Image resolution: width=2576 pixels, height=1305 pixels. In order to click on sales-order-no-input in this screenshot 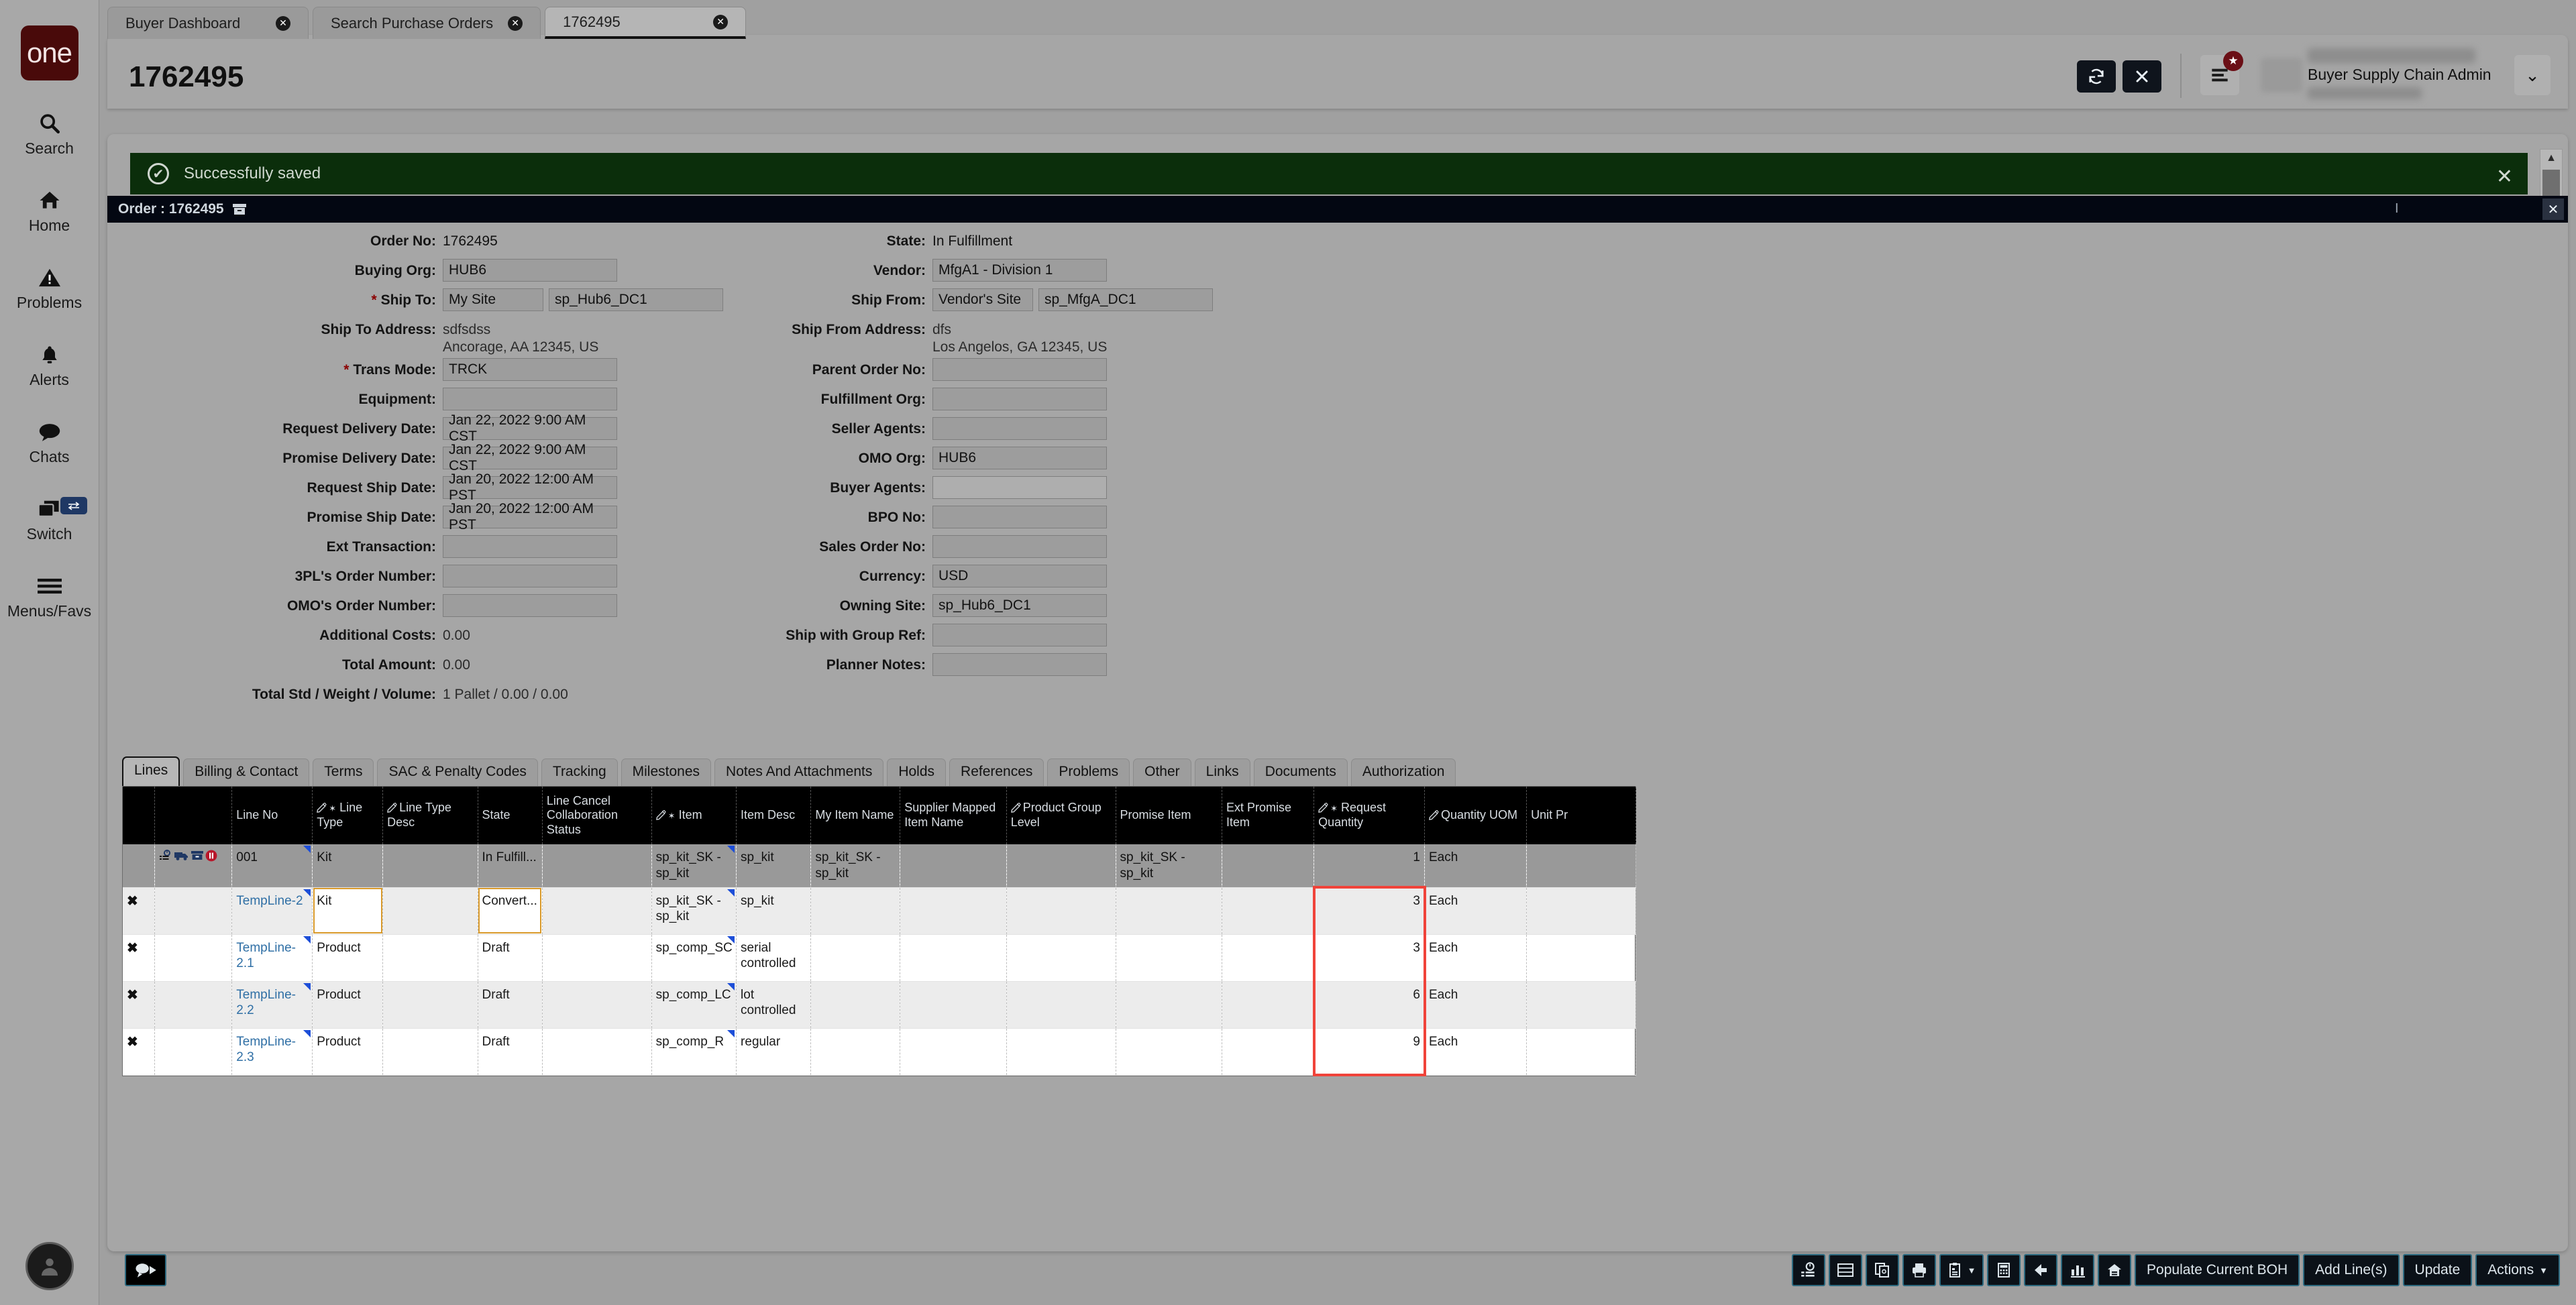, I will do `click(1019, 546)`.